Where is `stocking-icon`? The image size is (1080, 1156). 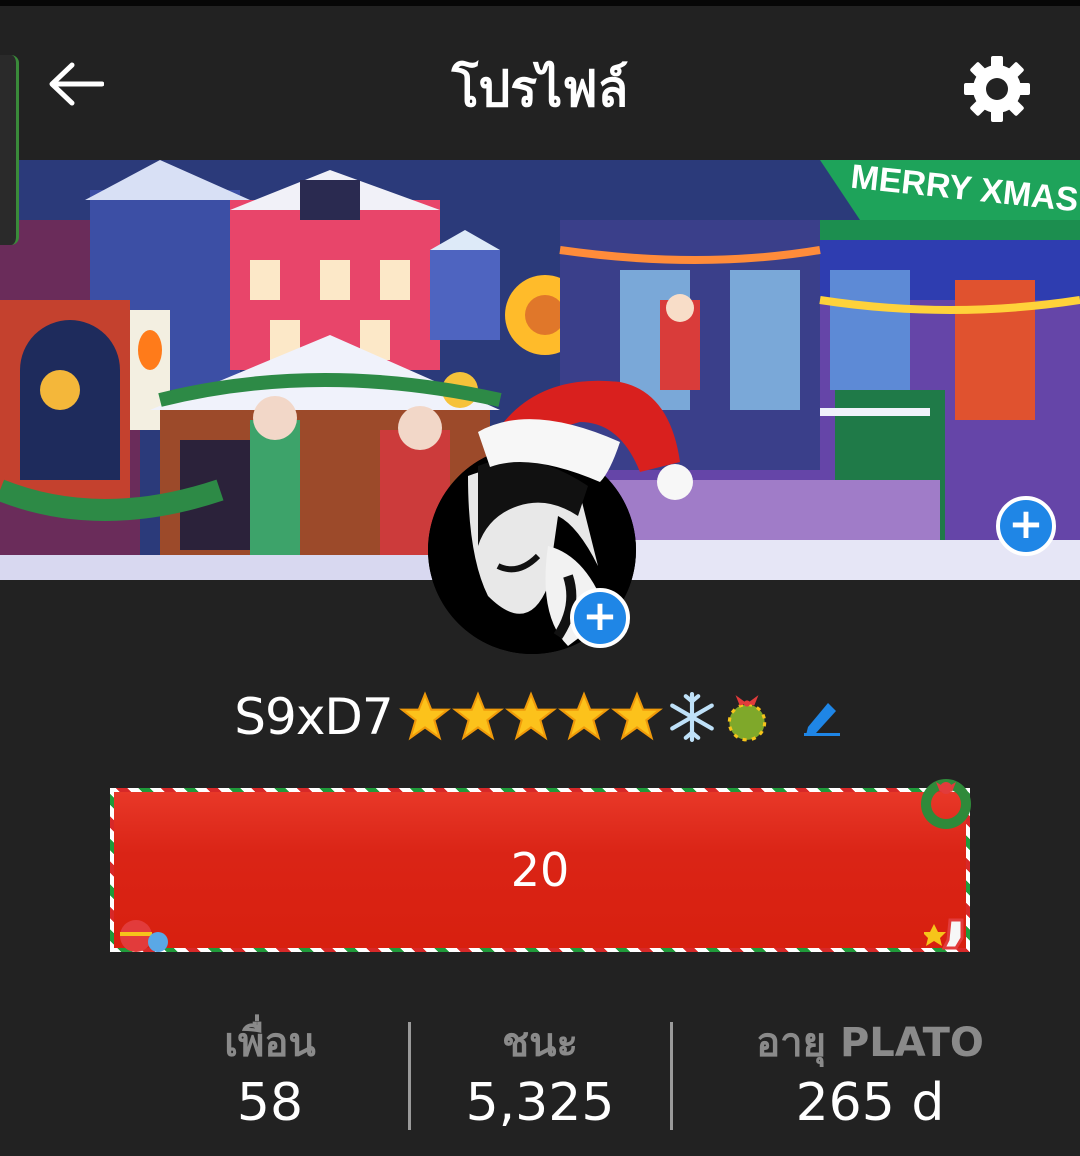 stocking-icon is located at coordinates (944, 934).